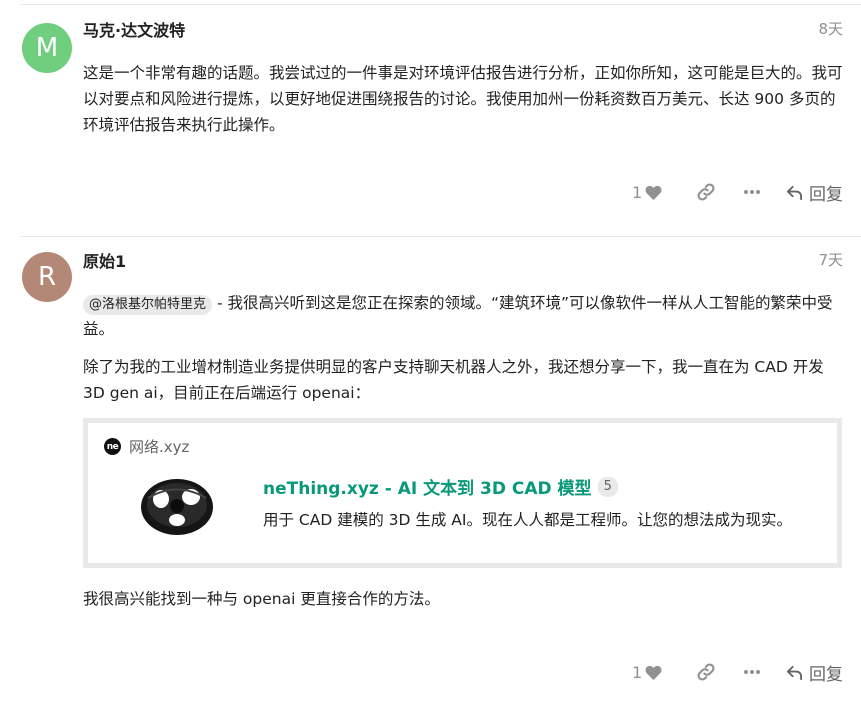 This screenshot has width=861, height=703. I want to click on preview-source: ne 网络.xyz, so click(146, 446).